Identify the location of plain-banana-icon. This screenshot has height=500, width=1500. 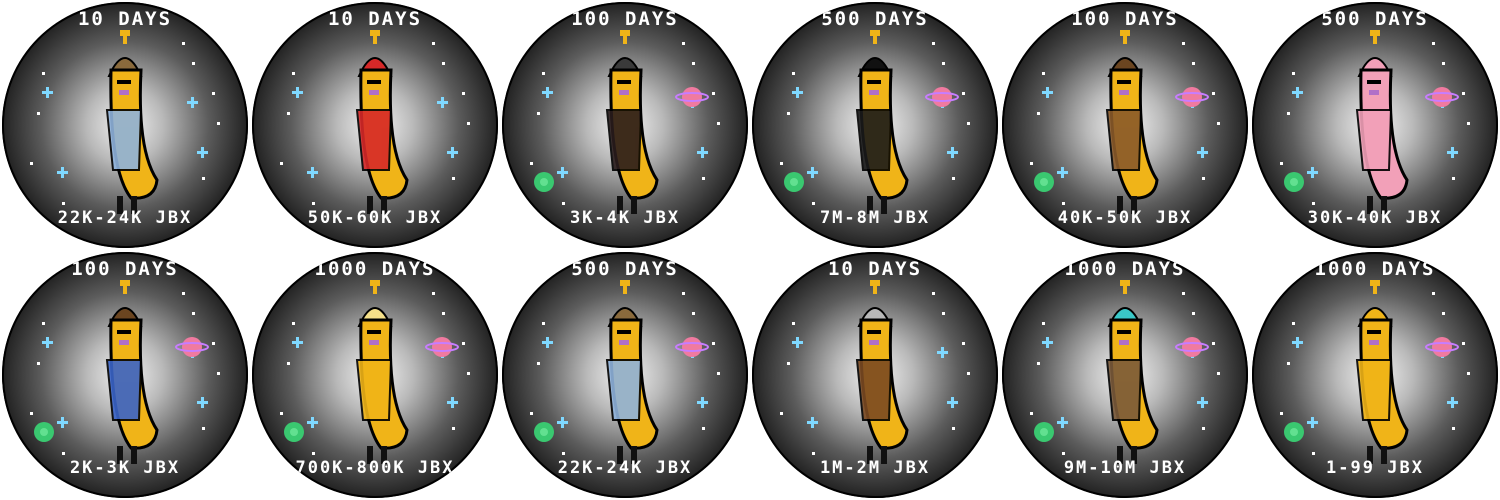
(1382, 372).